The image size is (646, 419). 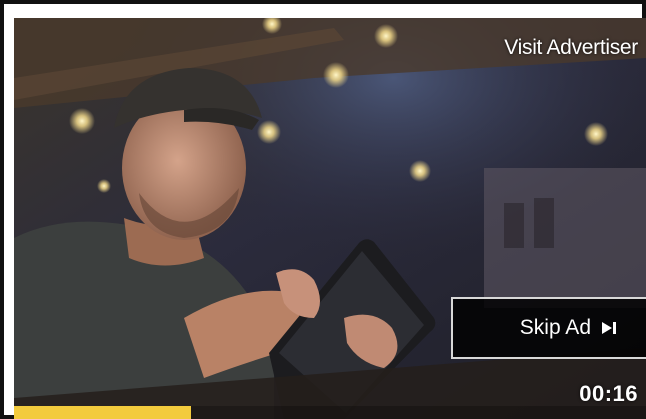 I want to click on ad-progress-bar, so click(x=330, y=412).